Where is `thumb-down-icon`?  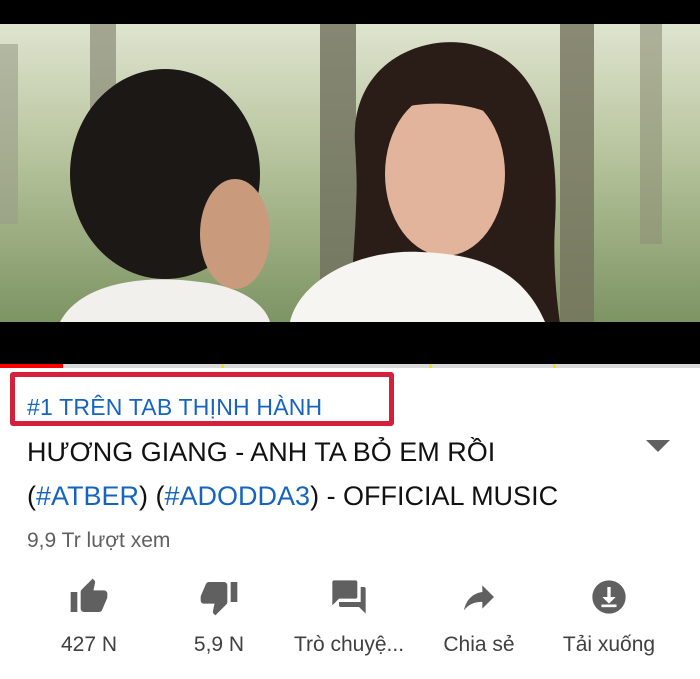 thumb-down-icon is located at coordinates (219, 599).